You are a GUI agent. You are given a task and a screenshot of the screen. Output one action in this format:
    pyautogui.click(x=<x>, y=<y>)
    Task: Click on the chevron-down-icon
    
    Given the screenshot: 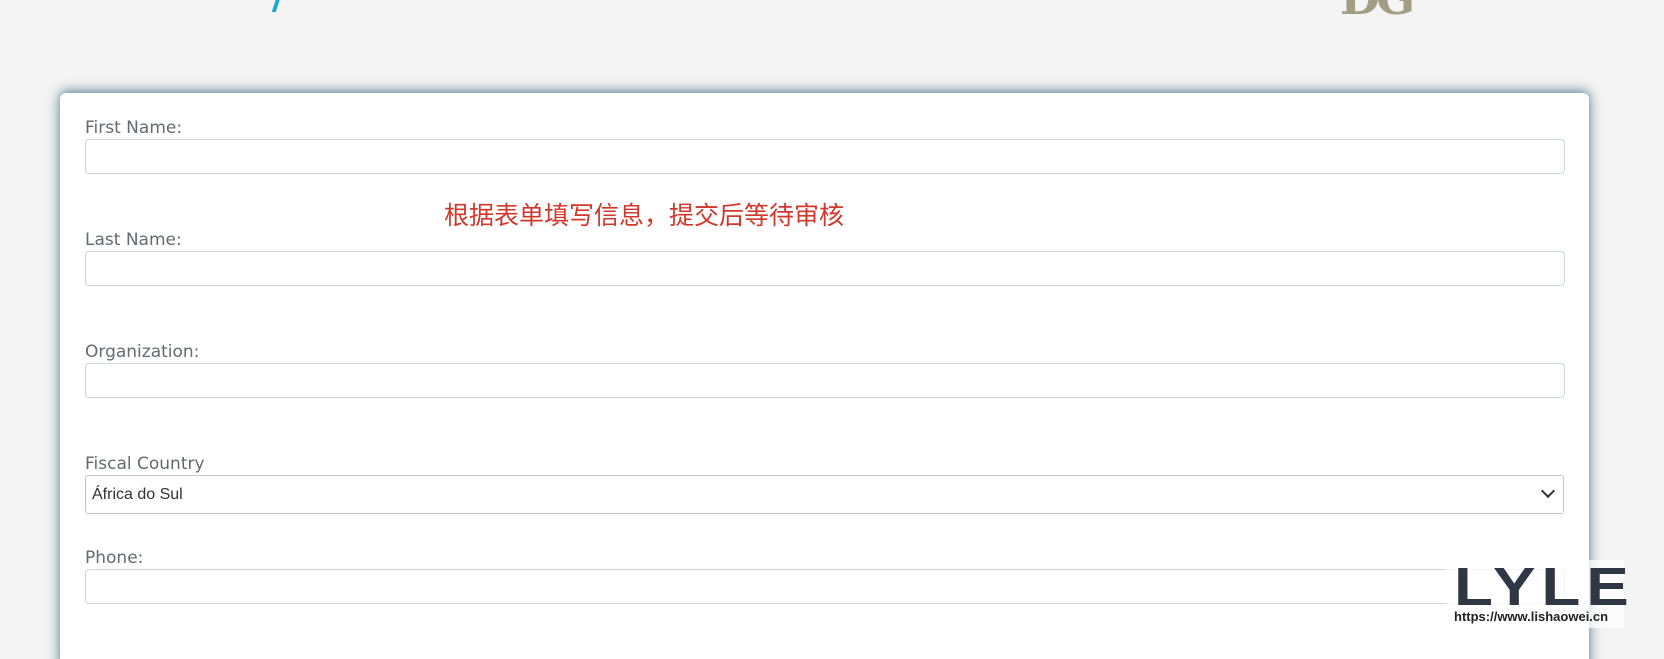 What is the action you would take?
    pyautogui.click(x=1548, y=491)
    